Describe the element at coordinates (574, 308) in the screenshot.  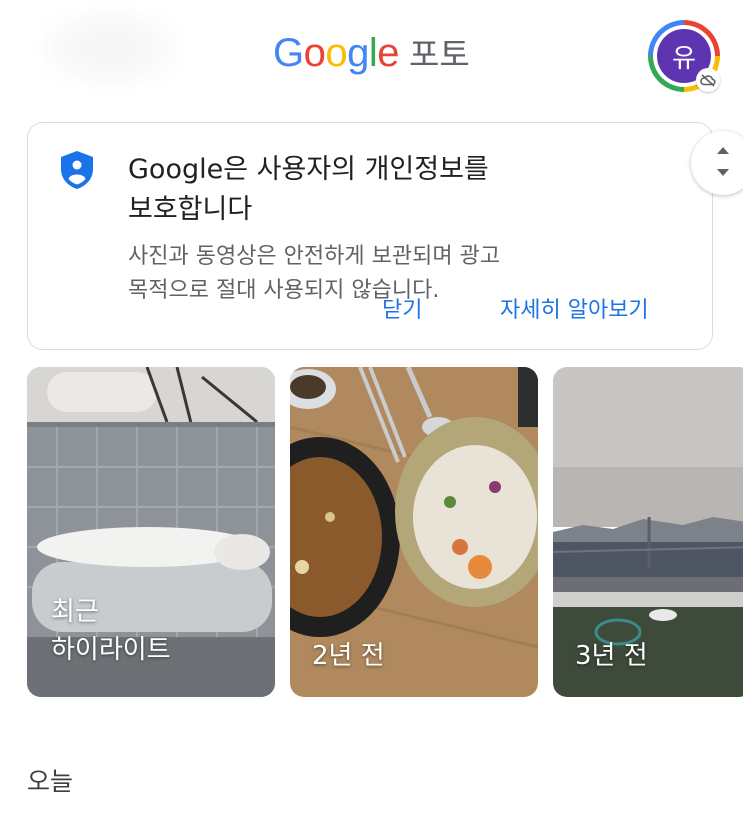
I see `learn-more-link: 자세히 알아보기` at that location.